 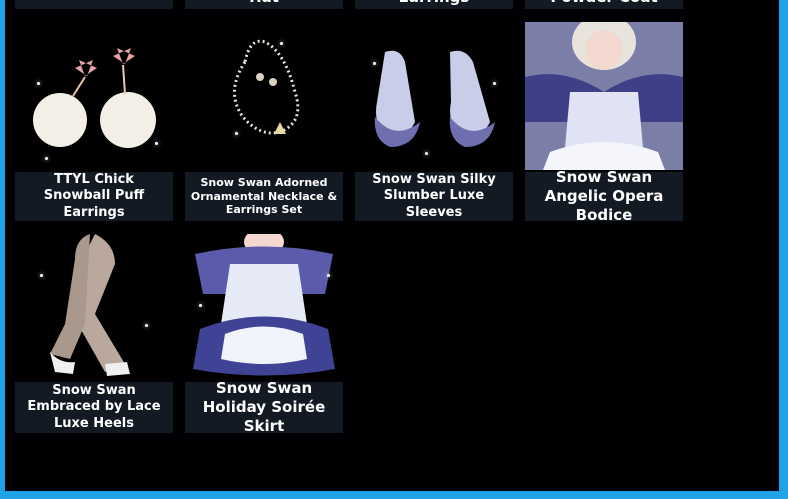 I want to click on item-card: Snow Swan Silky Slumber Luxe Sleeves, so click(x=434, y=121).